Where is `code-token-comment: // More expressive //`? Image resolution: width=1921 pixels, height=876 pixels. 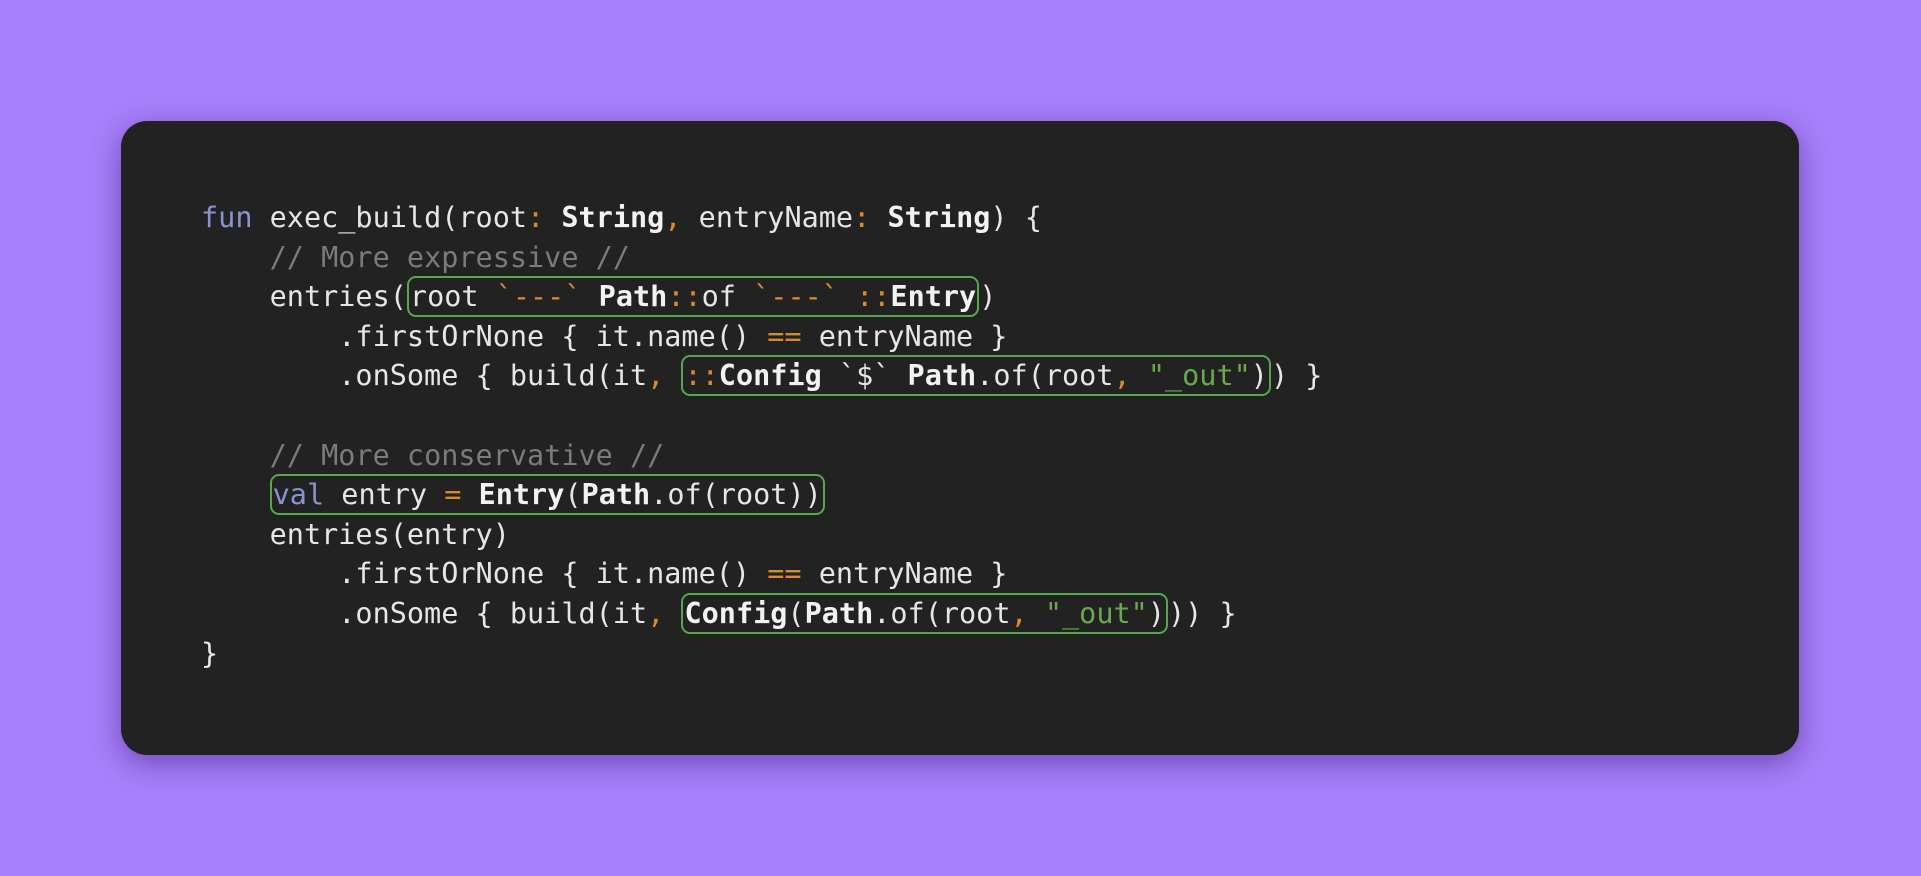
code-token-comment: // More expressive // is located at coordinates (449, 257).